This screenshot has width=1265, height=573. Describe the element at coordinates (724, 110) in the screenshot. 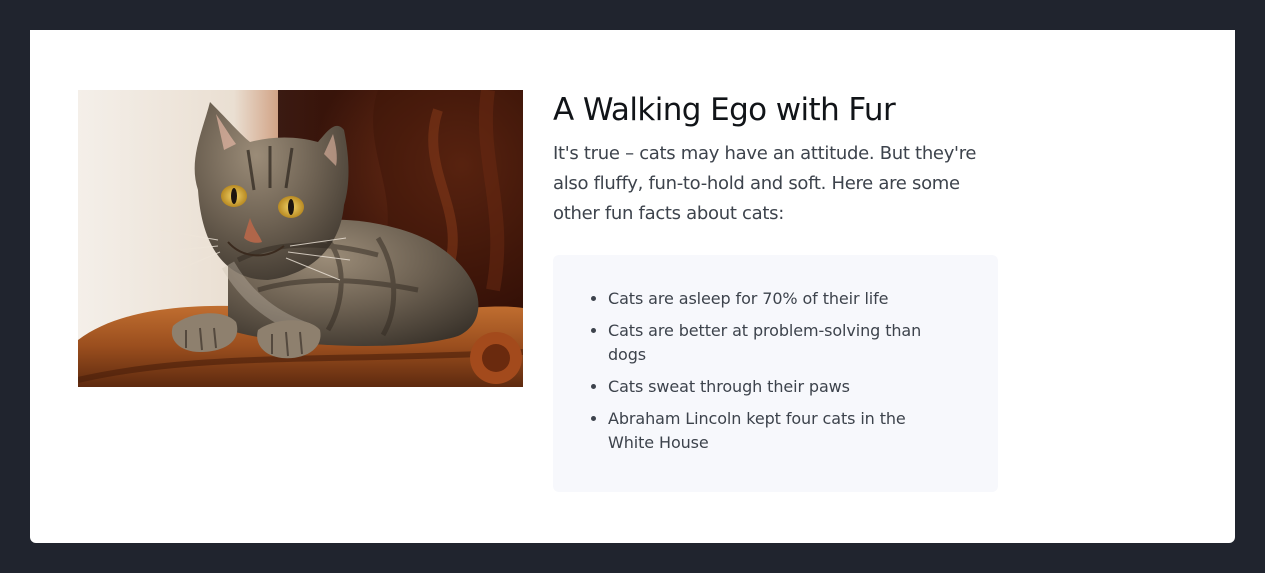

I see `section-title: A Walking Ego with Fur` at that location.